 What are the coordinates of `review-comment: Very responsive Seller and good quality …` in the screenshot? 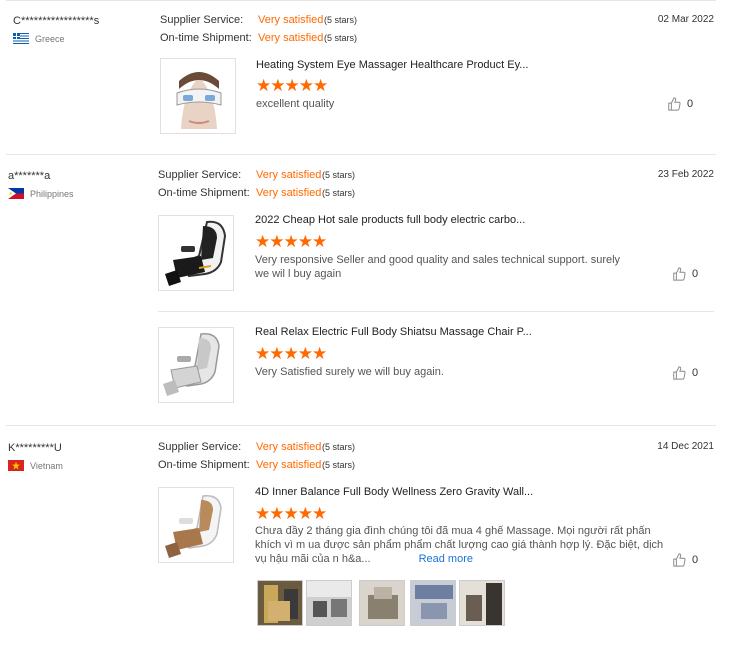 It's located at (438, 267).